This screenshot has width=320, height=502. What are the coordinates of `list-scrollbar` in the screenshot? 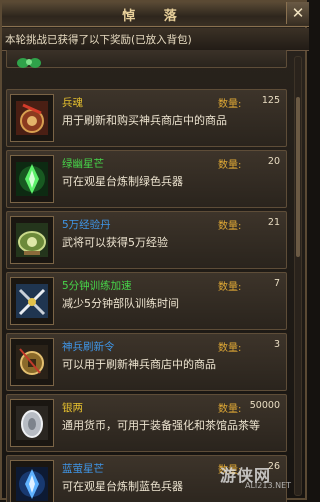 It's located at (298, 276).